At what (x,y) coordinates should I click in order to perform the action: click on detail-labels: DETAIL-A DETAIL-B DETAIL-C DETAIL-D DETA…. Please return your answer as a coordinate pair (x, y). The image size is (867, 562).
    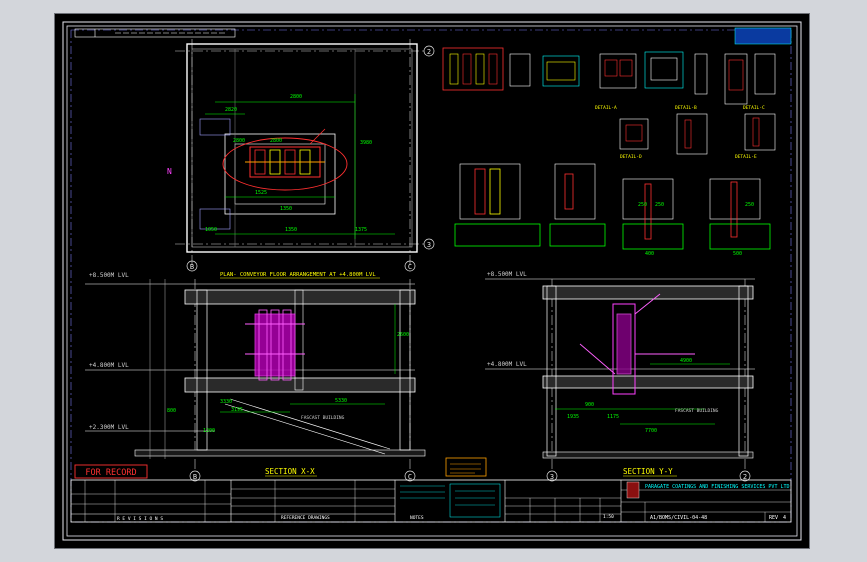
    Looking at the image, I should click on (680, 132).